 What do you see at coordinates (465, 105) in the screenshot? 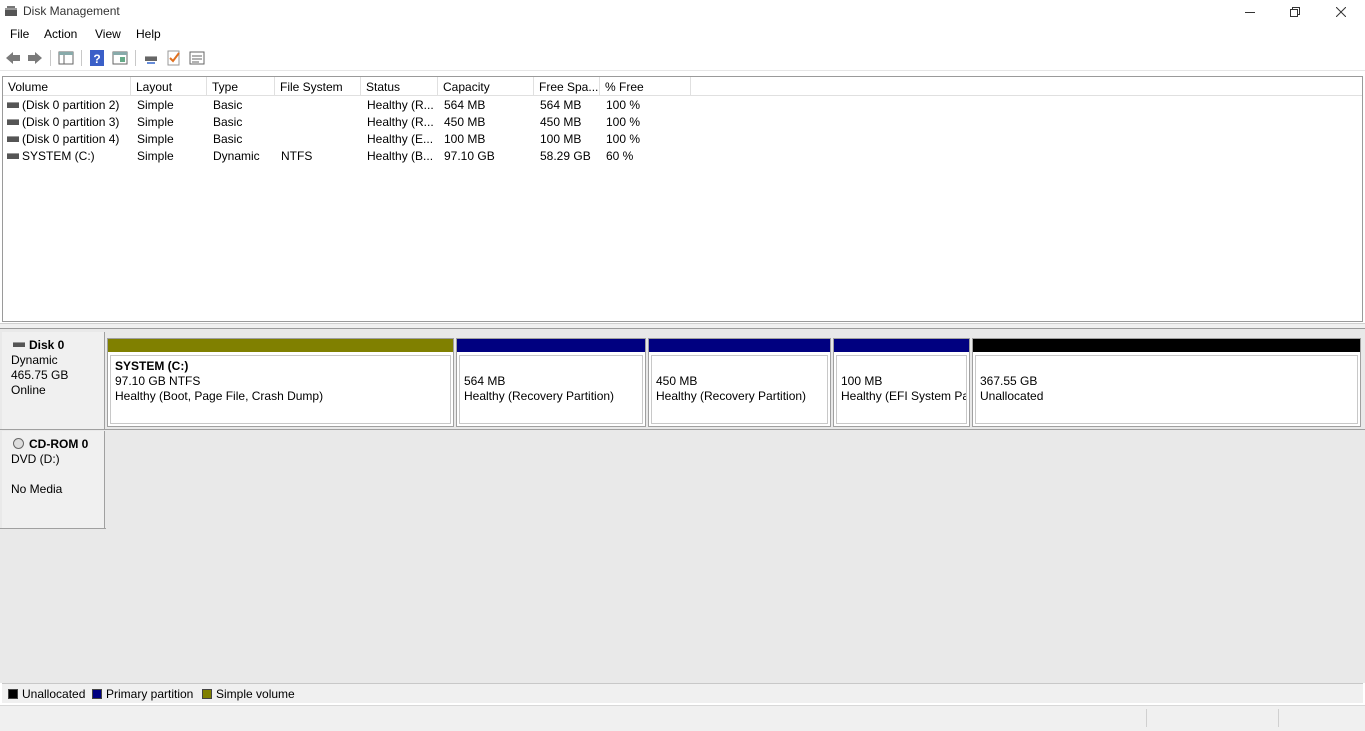
I see `cell-capacity: 564 MB` at bounding box center [465, 105].